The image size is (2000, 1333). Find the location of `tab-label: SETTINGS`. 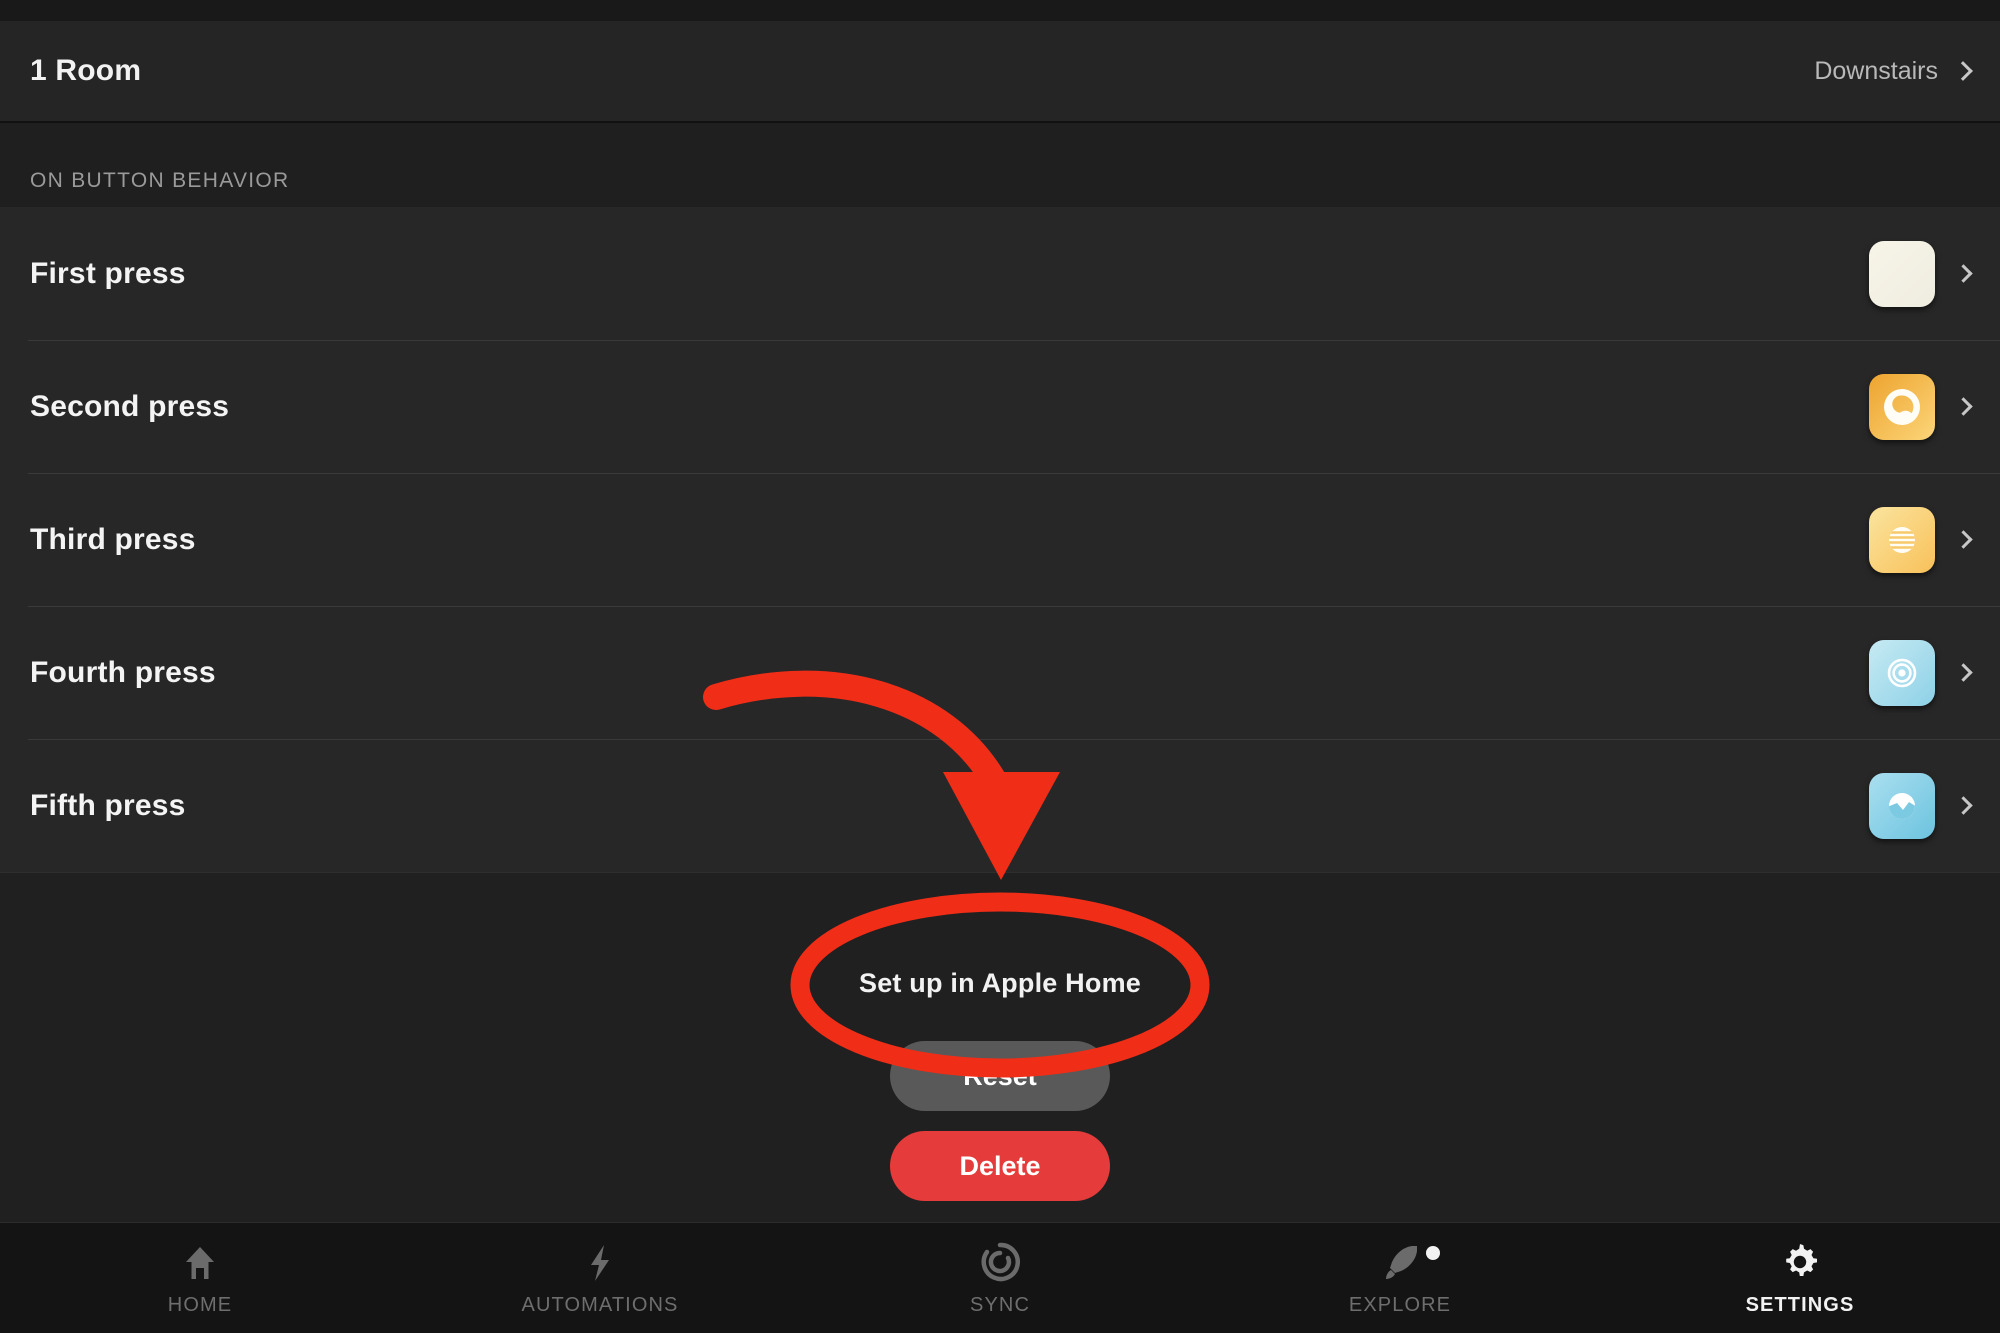

tab-label: SETTINGS is located at coordinates (1800, 1304).